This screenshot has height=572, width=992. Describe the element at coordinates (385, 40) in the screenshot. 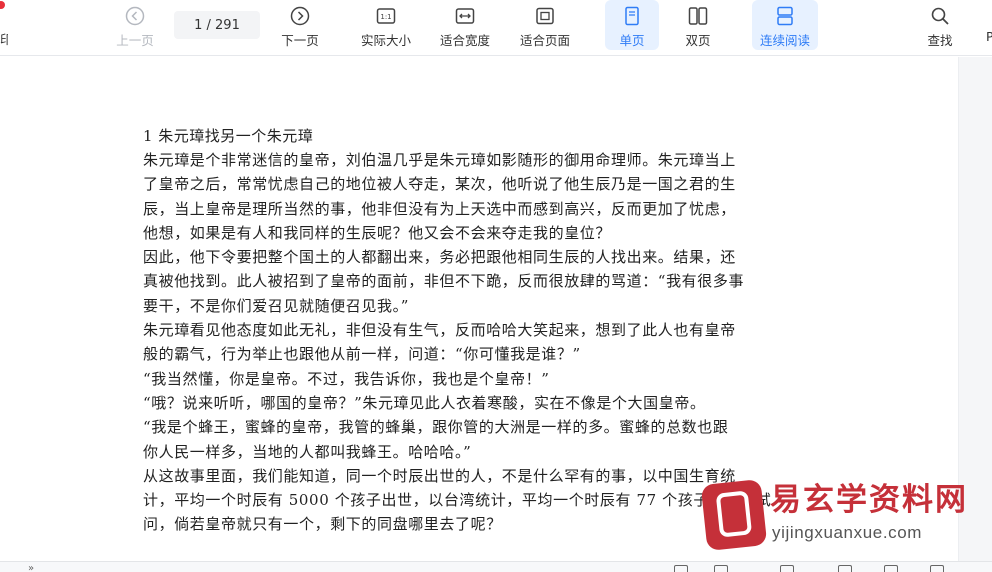

I see `actual-size-label: 实际大小` at that location.